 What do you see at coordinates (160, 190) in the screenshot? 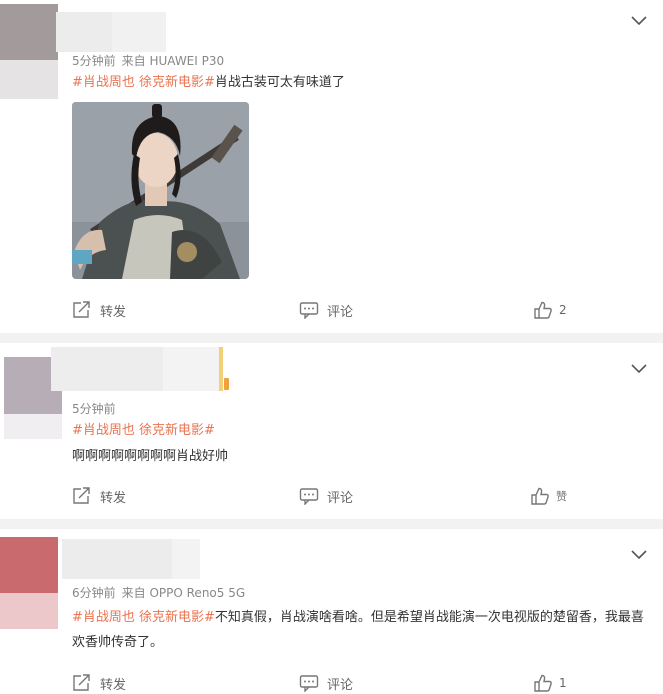
I see `post-photo` at bounding box center [160, 190].